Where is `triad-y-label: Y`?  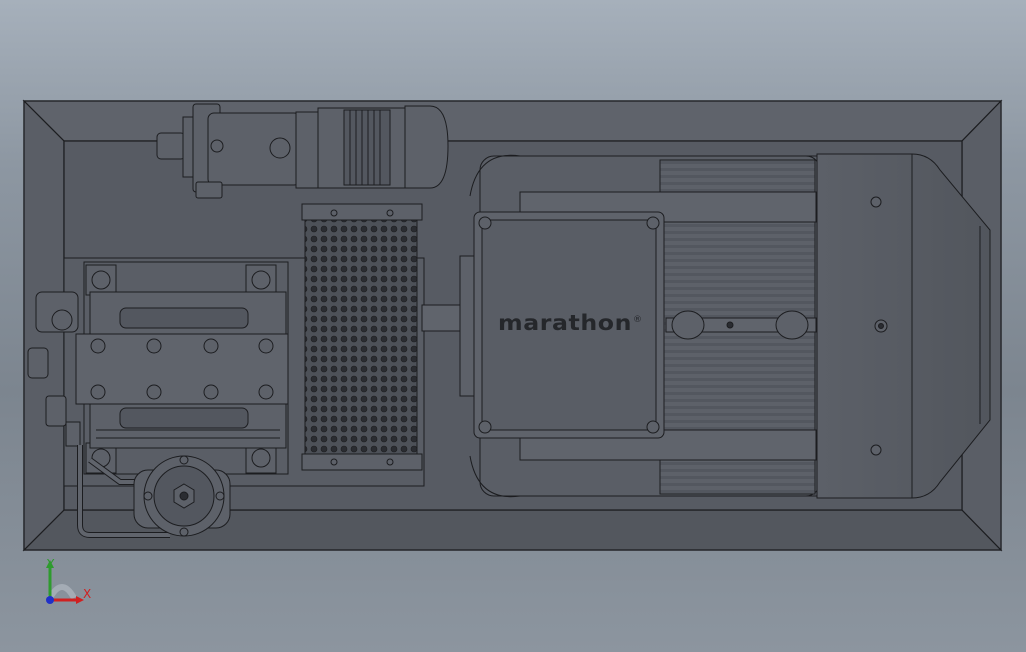 triad-y-label: Y is located at coordinates (50, 564).